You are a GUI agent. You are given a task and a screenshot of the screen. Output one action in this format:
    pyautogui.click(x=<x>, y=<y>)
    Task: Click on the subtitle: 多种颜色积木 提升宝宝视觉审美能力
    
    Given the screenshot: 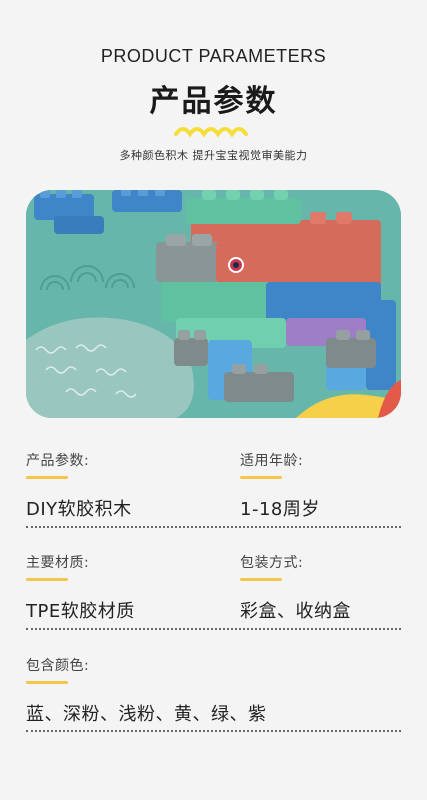 What is the action you would take?
    pyautogui.click(x=213, y=155)
    